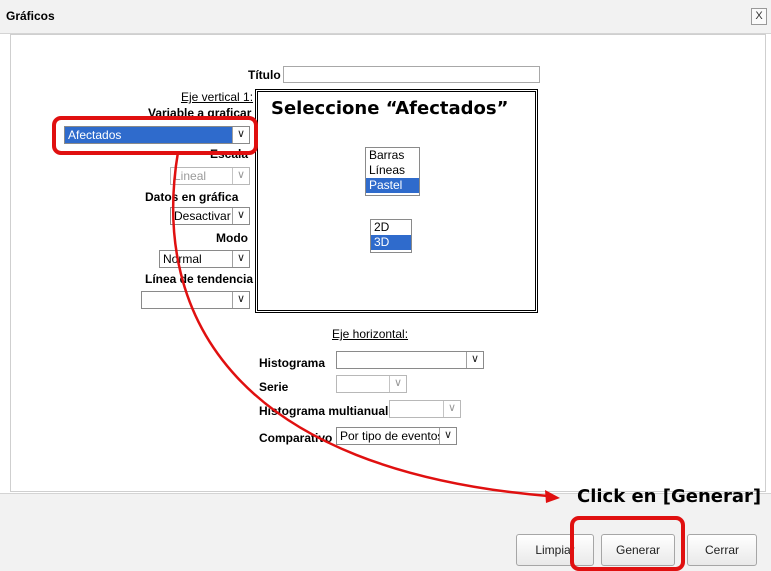 The width and height of the screenshot is (771, 571). I want to click on cerrar-button: Cerrar, so click(722, 550).